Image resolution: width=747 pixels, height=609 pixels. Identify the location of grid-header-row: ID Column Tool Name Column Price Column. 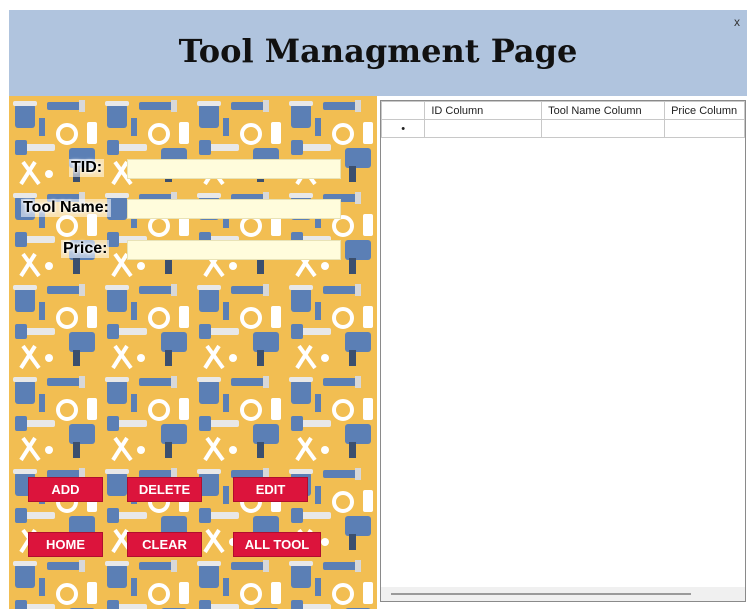
(563, 110).